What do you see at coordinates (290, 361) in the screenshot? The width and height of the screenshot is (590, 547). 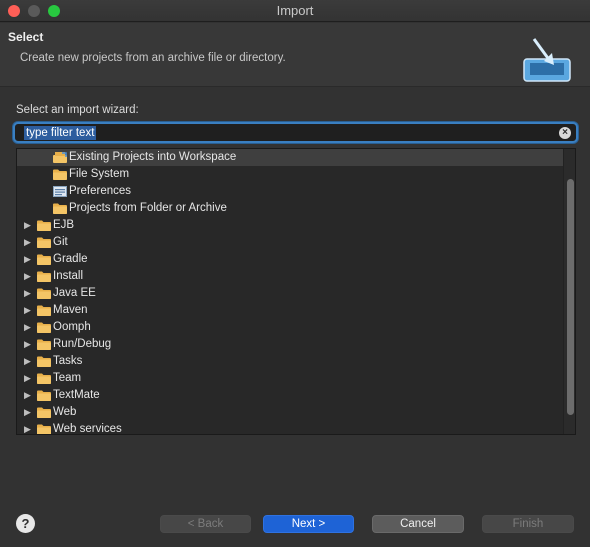 I see `tree-item: ▶ Tasks` at bounding box center [290, 361].